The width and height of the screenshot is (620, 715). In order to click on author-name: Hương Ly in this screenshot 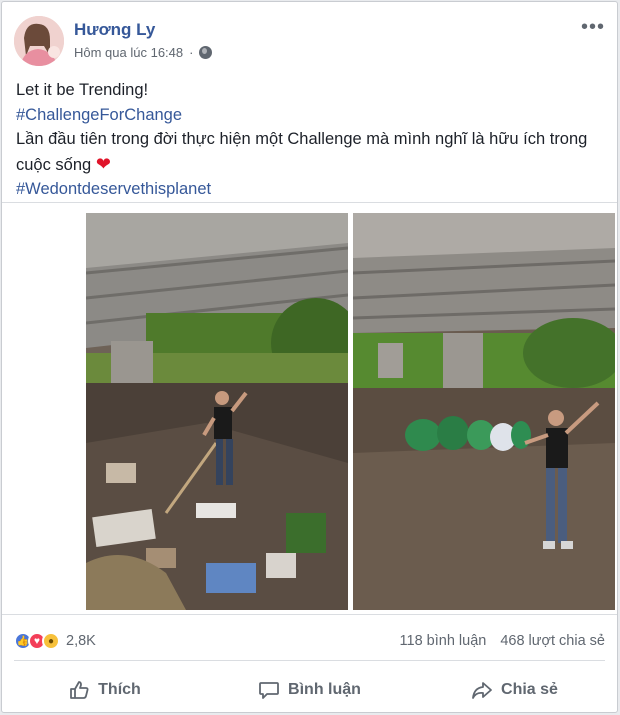, I will do `click(114, 30)`.